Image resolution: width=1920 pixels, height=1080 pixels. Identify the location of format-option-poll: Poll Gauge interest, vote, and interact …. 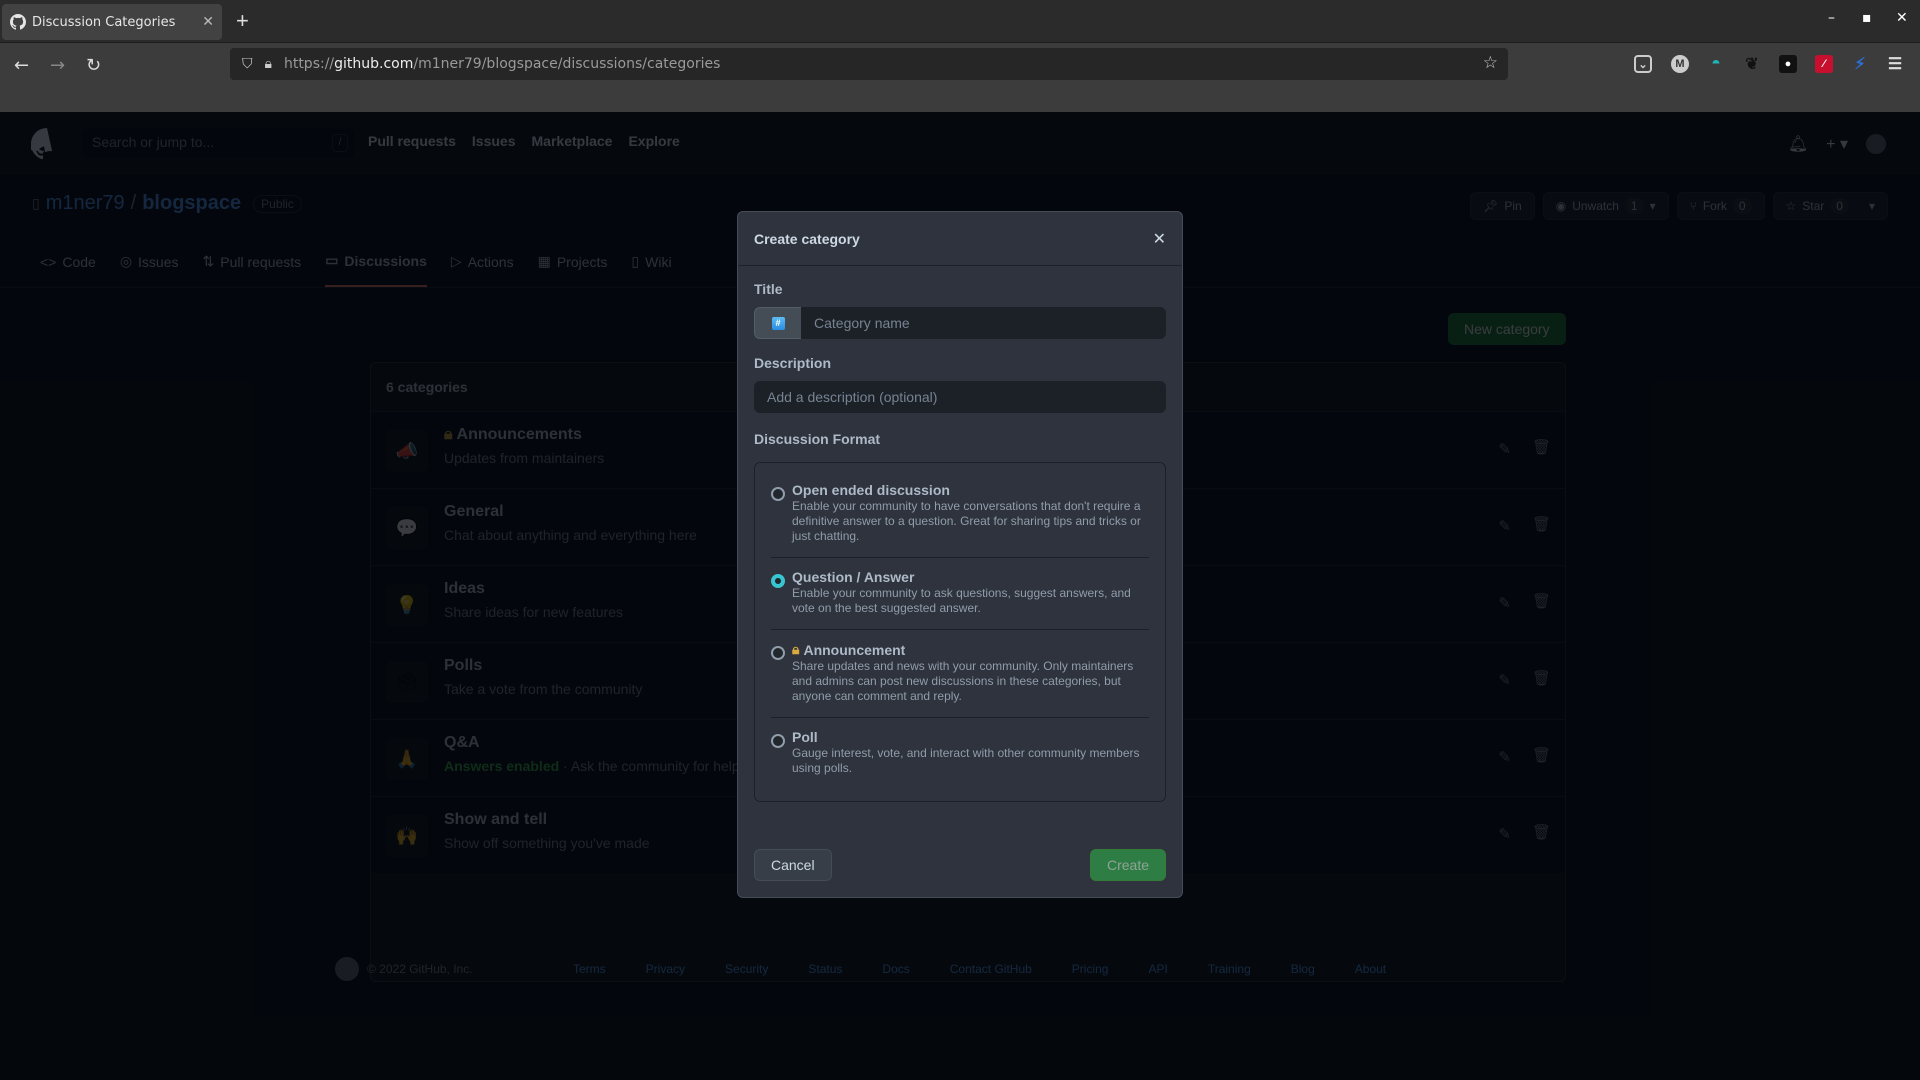
(960, 753).